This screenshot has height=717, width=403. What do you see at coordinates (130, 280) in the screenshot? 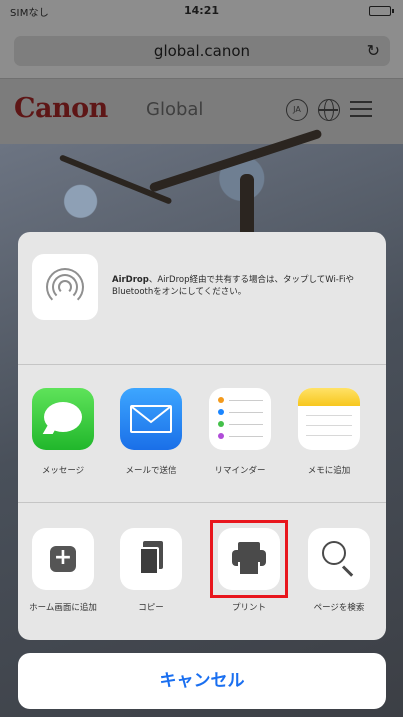
I see `airdrop-title: AirDrop` at bounding box center [130, 280].